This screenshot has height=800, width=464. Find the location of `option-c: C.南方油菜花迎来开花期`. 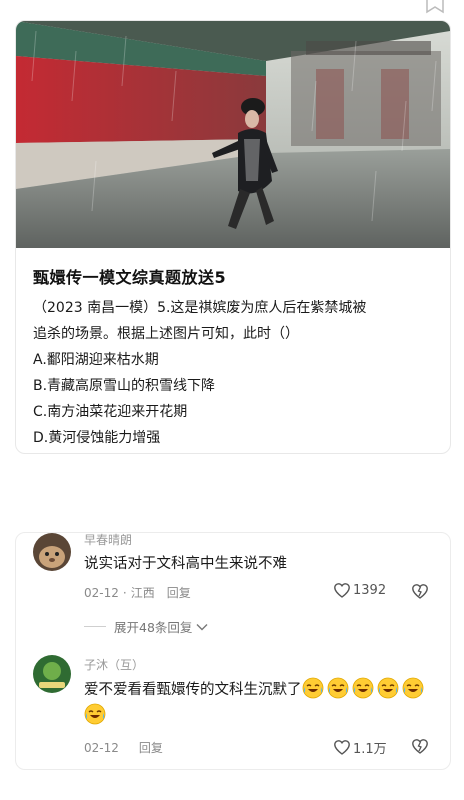

option-c: C.南方油菜花迎来开花期 is located at coordinates (110, 412).